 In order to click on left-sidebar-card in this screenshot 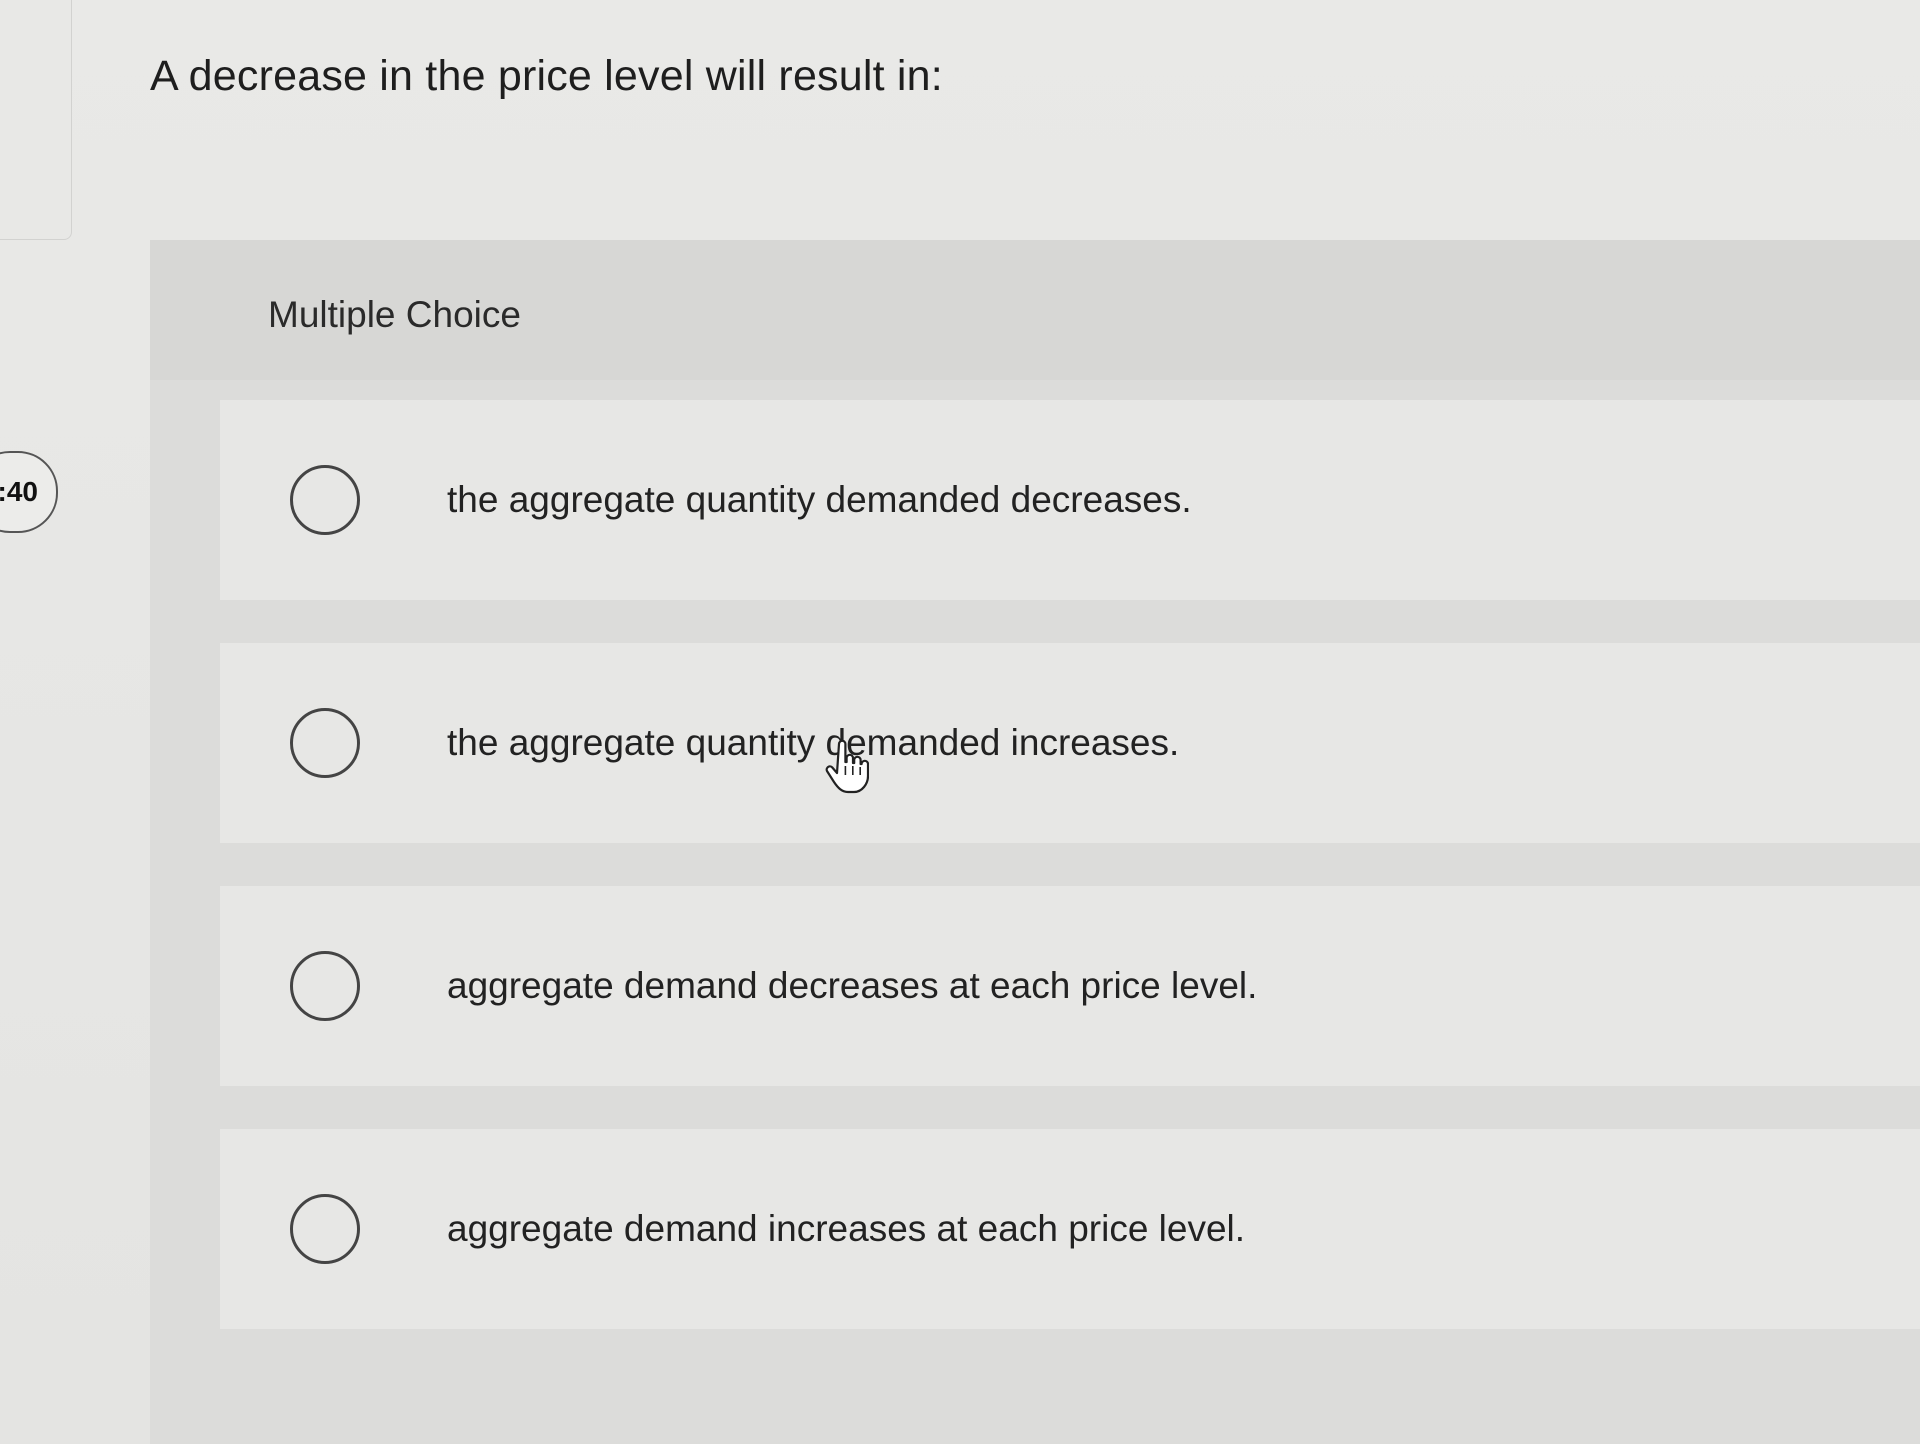, I will do `click(36, 120)`.